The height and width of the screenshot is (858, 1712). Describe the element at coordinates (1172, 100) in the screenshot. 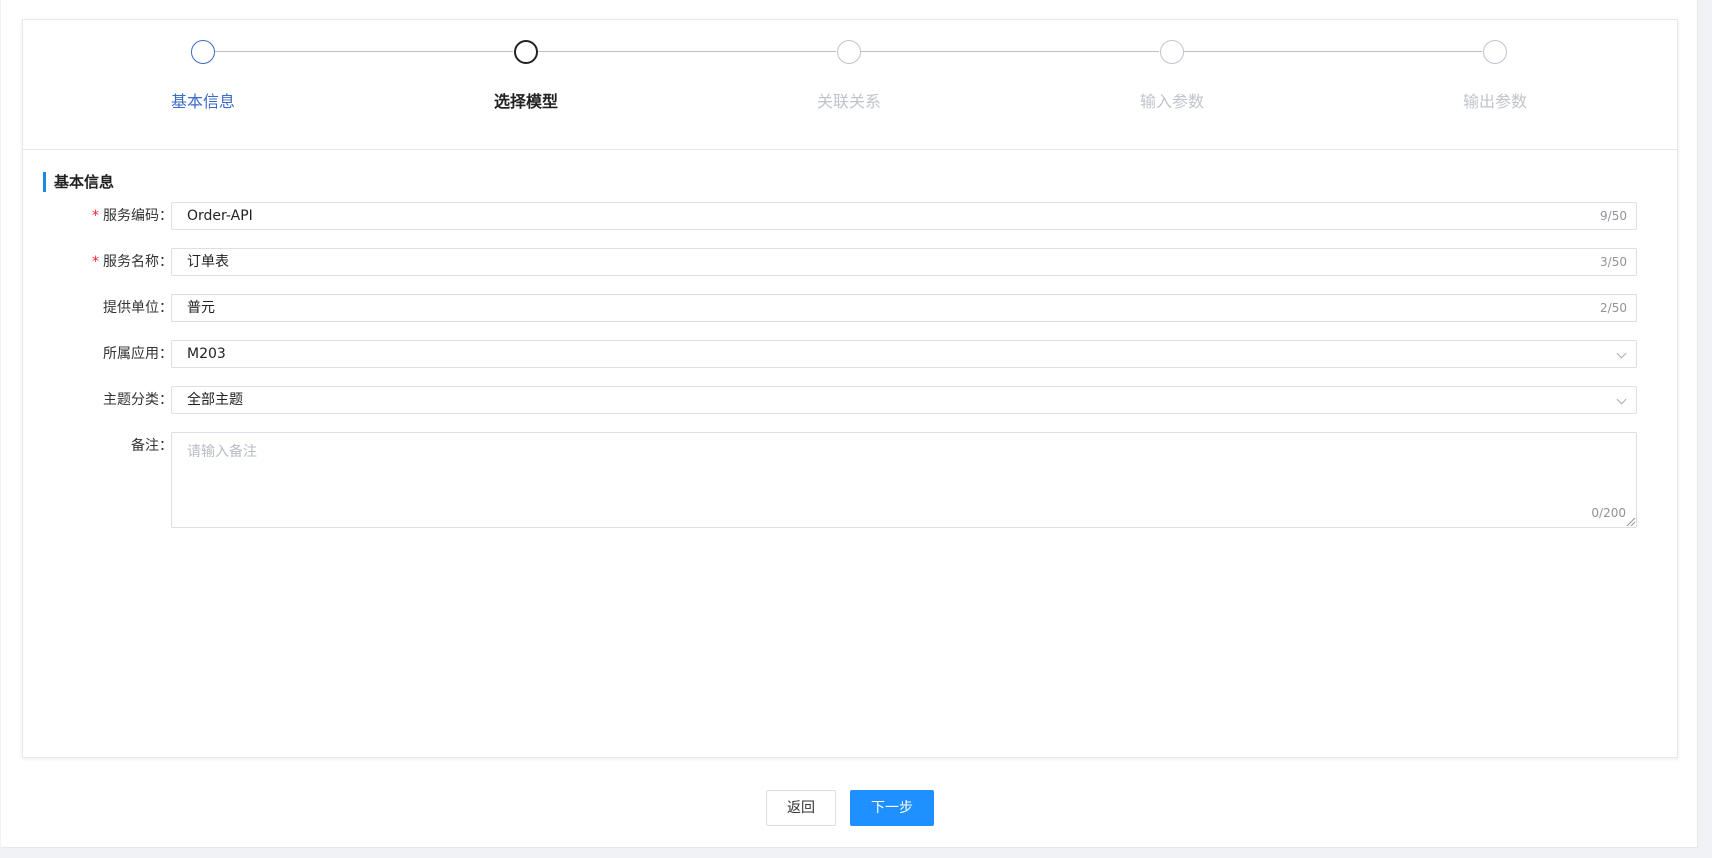

I see `step-4-label: 输入参数` at that location.